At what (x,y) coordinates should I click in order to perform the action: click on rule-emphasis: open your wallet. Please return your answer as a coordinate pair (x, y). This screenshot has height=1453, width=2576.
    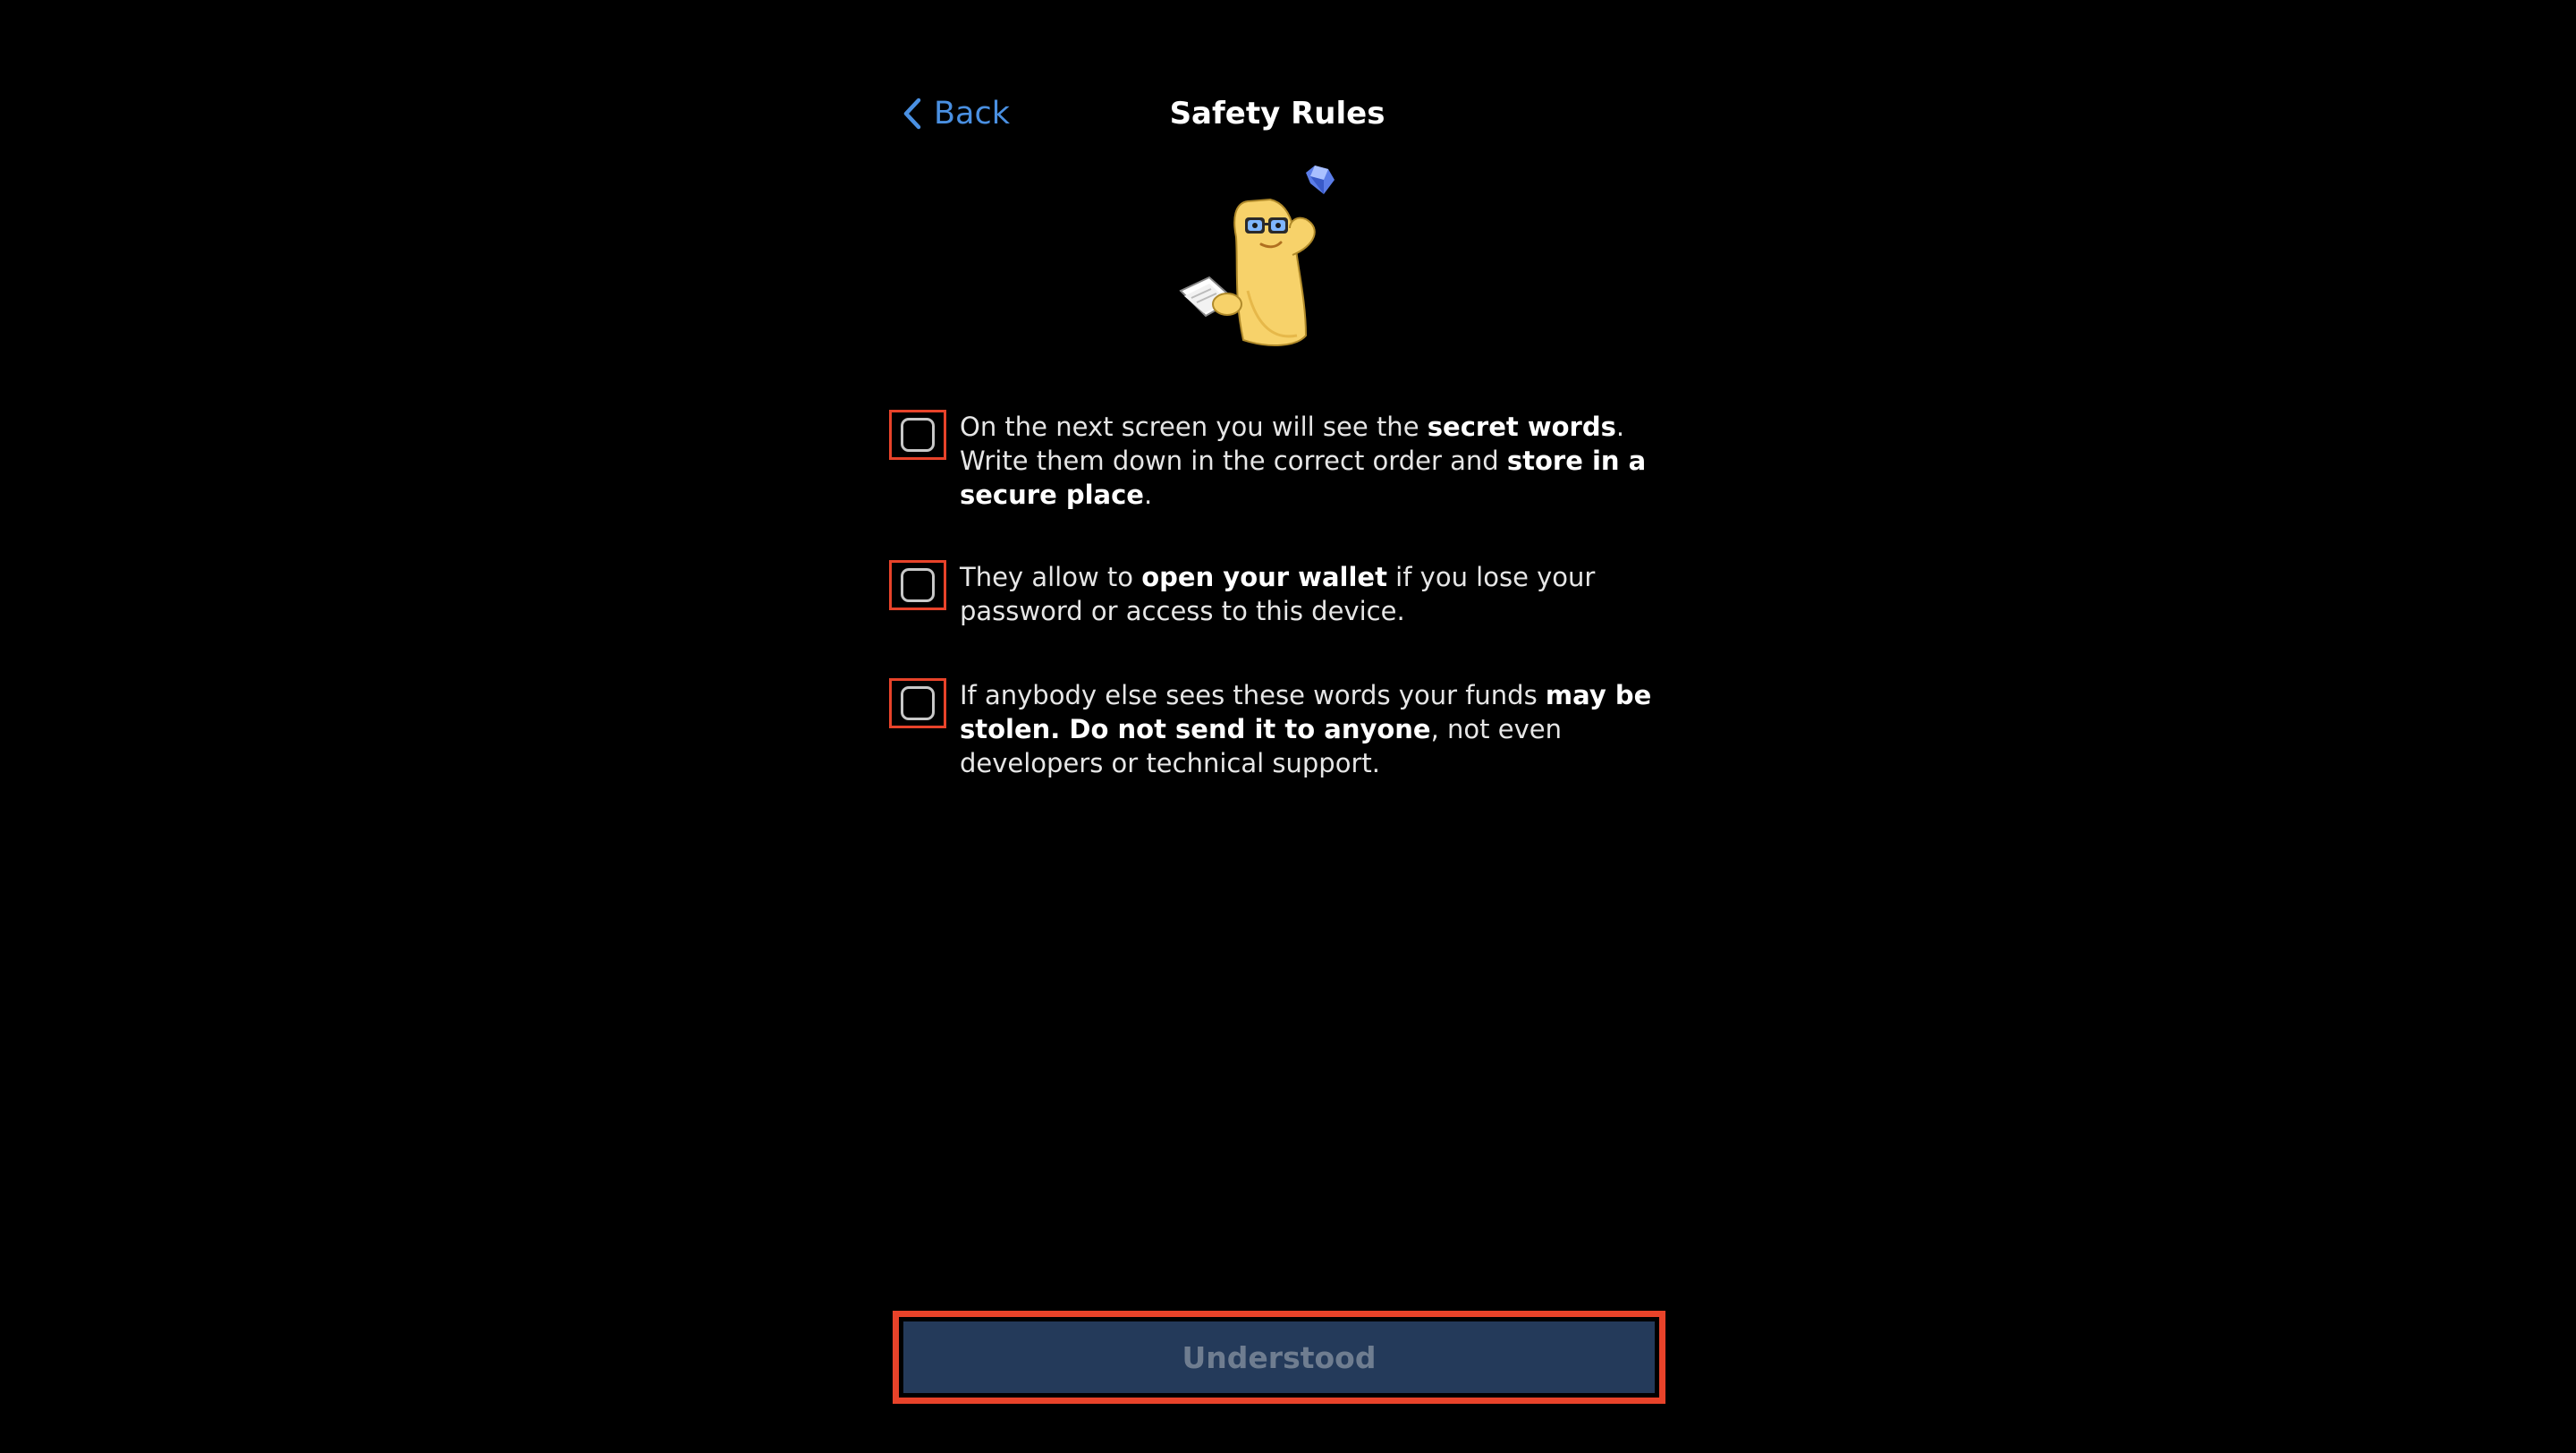
    Looking at the image, I should click on (1264, 577).